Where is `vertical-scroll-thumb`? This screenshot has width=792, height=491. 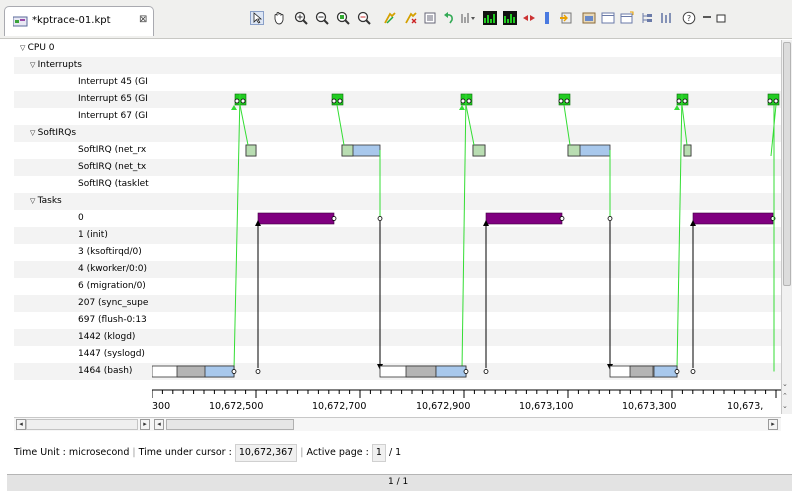 vertical-scroll-thumb is located at coordinates (787, 164).